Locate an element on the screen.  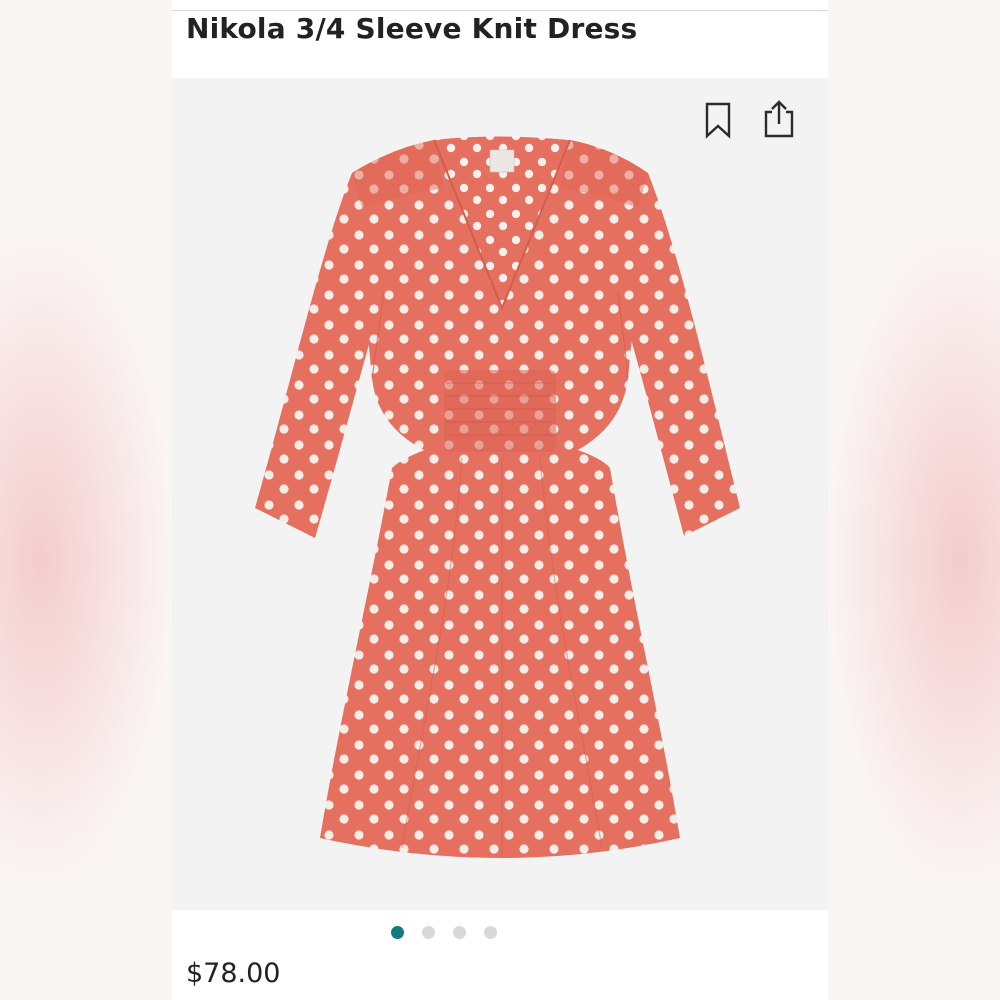
divider is located at coordinates (500, 10).